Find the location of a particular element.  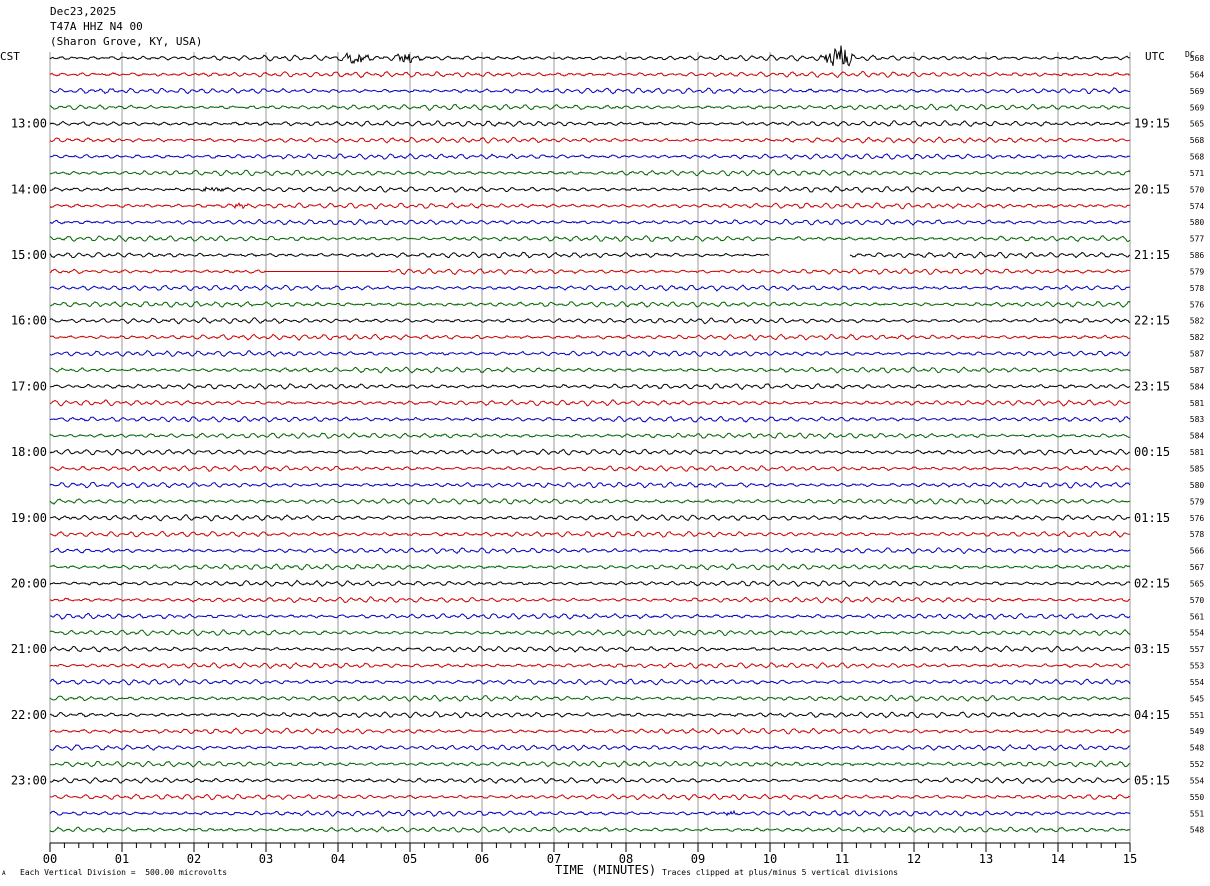

dc-header-label: DC is located at coordinates (1190, 54).